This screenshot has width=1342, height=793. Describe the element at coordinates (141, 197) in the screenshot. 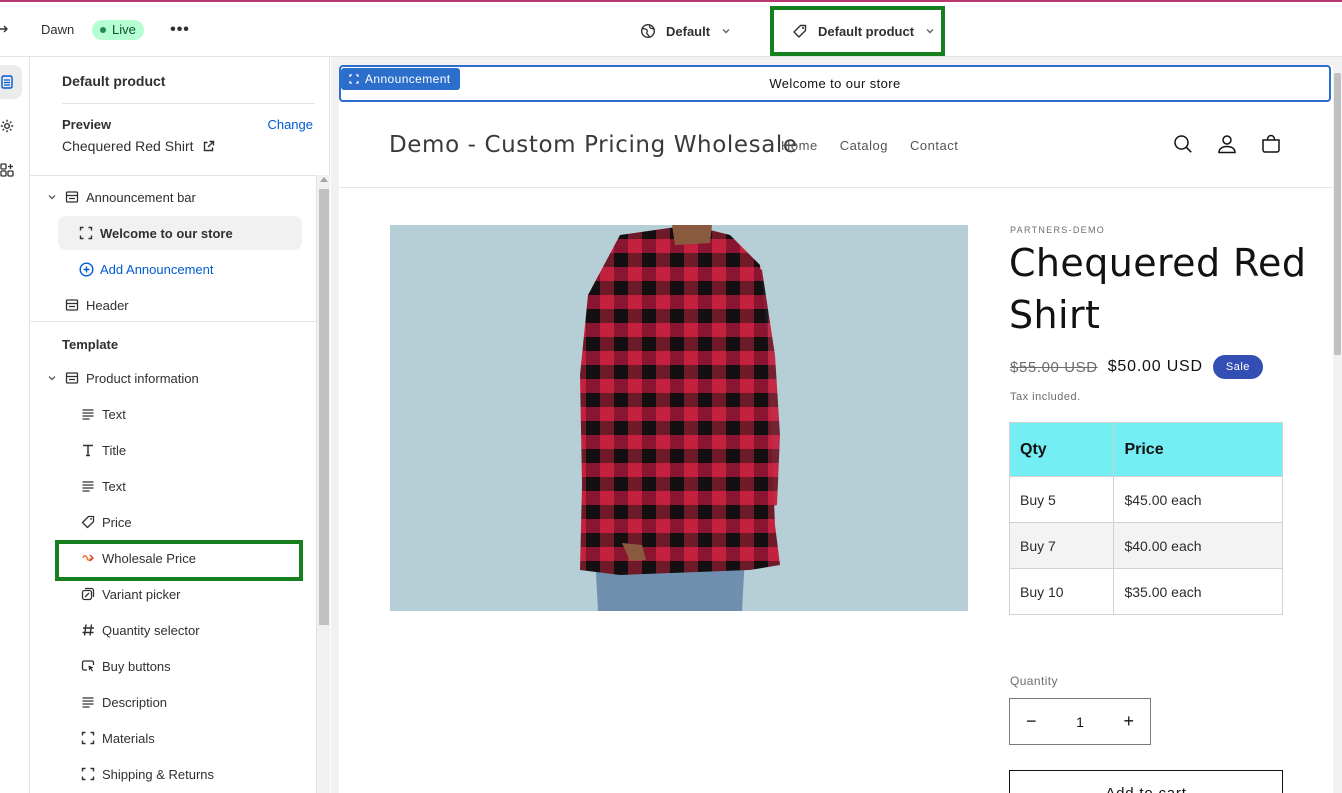

I see `tree-item-label: Announcement bar` at that location.